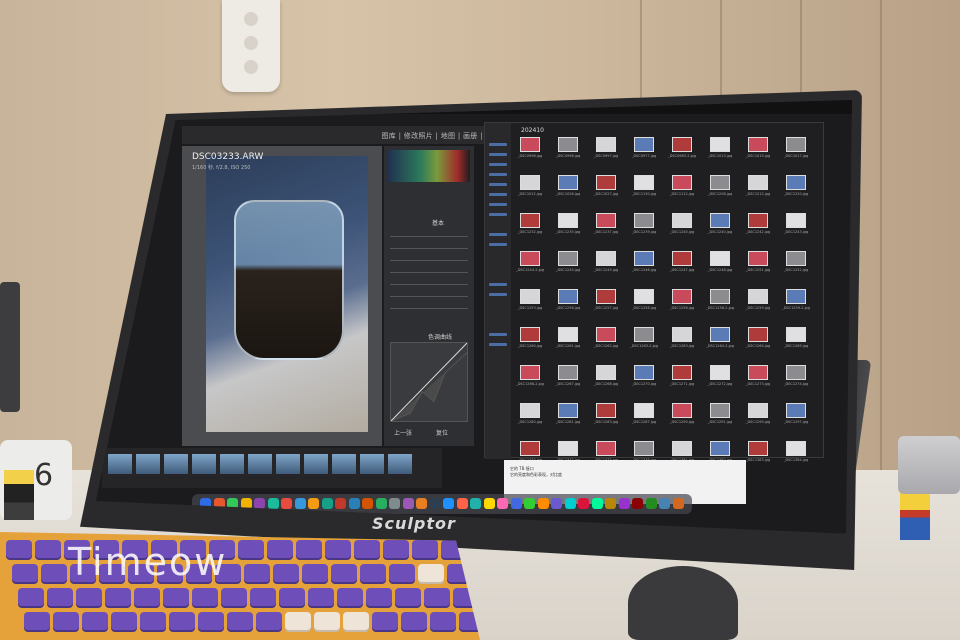 Image resolution: width=960 pixels, height=640 pixels. Describe the element at coordinates (720, 188) in the screenshot. I see `finder-file: _DSC1208.jpg` at that location.